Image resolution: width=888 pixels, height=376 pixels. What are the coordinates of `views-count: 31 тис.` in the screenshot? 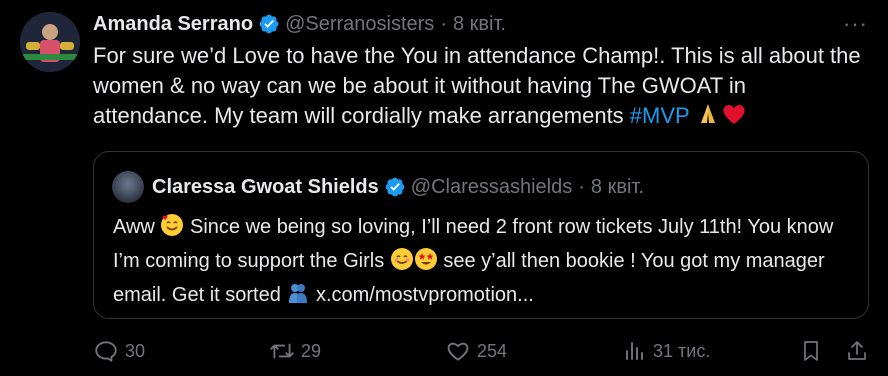 It's located at (682, 350).